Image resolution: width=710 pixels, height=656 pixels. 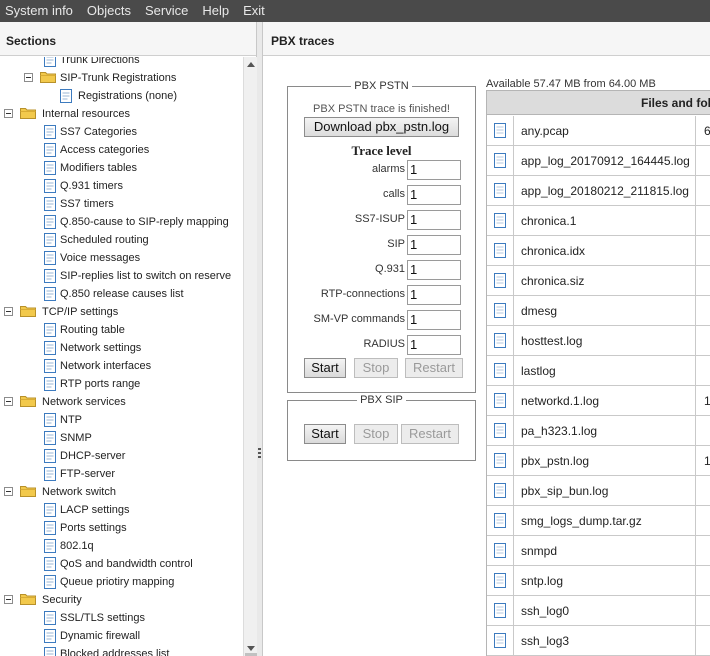 What do you see at coordinates (564, 491) in the screenshot?
I see `file-name: pbx_sip_bun.log` at bounding box center [564, 491].